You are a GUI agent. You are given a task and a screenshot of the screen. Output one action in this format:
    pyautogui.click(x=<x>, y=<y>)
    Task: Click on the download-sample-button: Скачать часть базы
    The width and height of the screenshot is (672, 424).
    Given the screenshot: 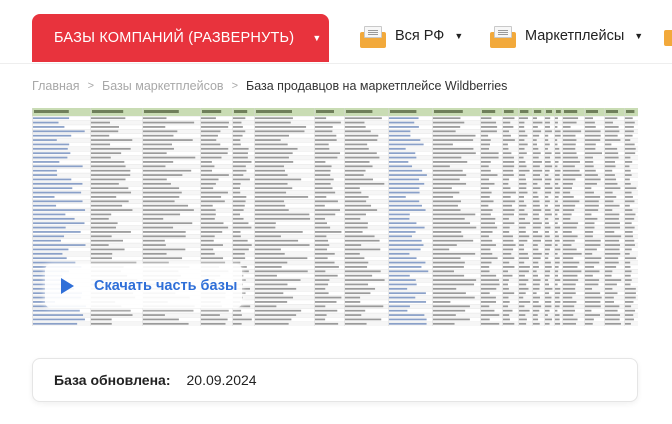 What is the action you would take?
    pyautogui.click(x=143, y=286)
    